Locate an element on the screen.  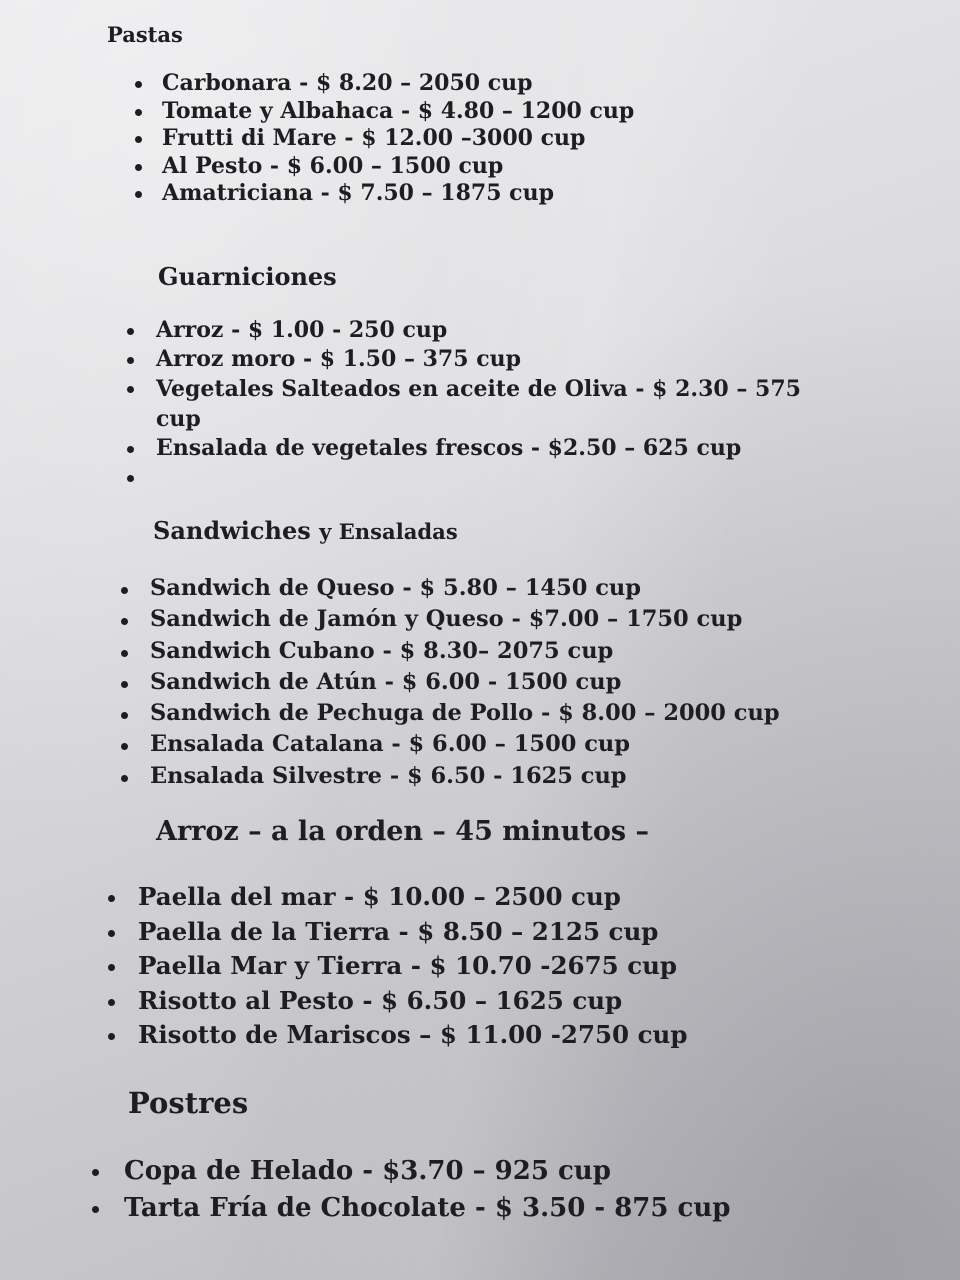
menu-item-text: Al Pesto - $ 6.00 – 1500 cup is located at coordinates (333, 165).